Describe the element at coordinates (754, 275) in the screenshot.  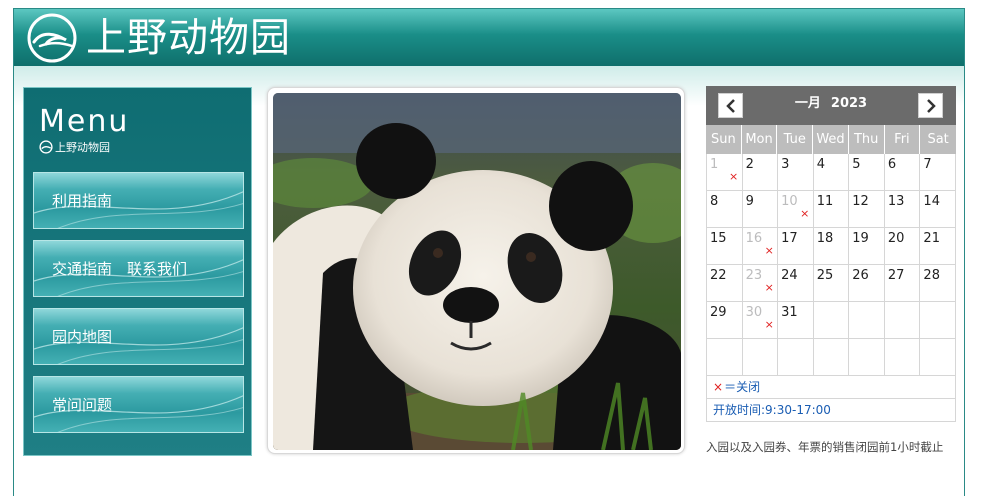
I see `day-number: 23` at that location.